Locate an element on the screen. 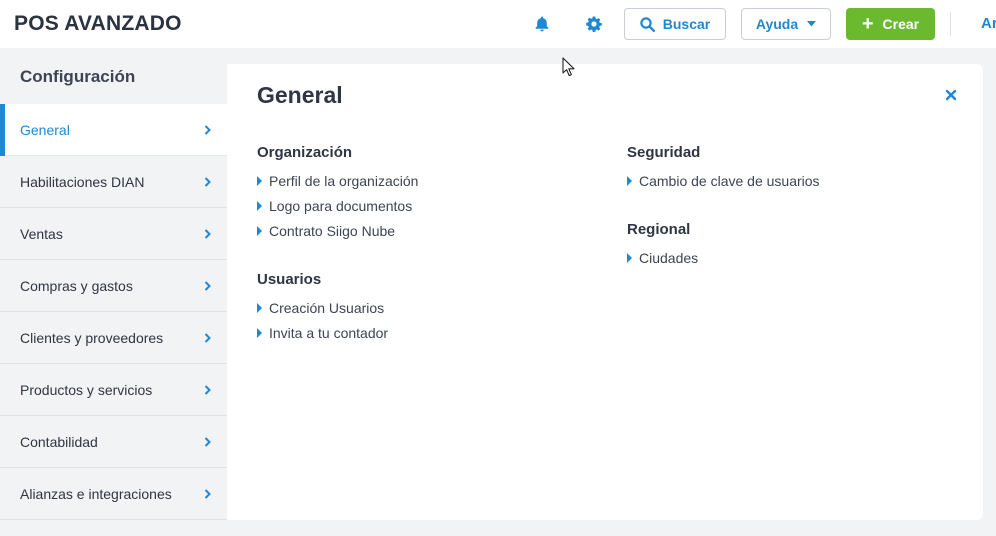 Image resolution: width=996 pixels, height=536 pixels. caret-down-icon is located at coordinates (812, 24).